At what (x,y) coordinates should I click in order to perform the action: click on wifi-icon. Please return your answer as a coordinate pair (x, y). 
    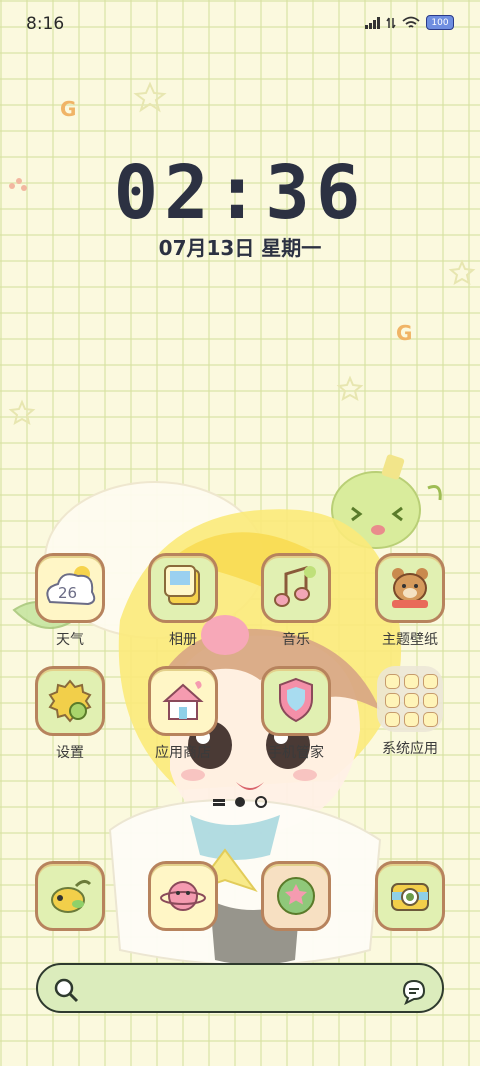
    Looking at the image, I should click on (411, 22).